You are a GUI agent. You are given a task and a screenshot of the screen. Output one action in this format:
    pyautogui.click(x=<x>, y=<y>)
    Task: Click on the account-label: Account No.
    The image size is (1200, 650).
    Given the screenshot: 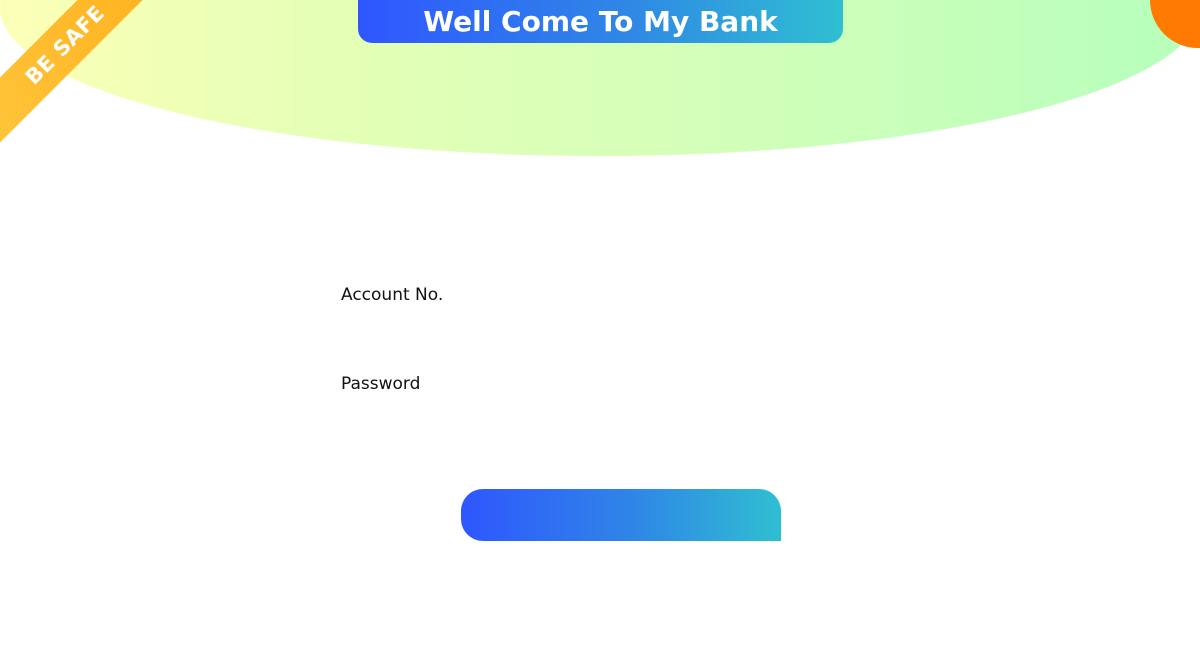 What is the action you would take?
    pyautogui.click(x=392, y=295)
    